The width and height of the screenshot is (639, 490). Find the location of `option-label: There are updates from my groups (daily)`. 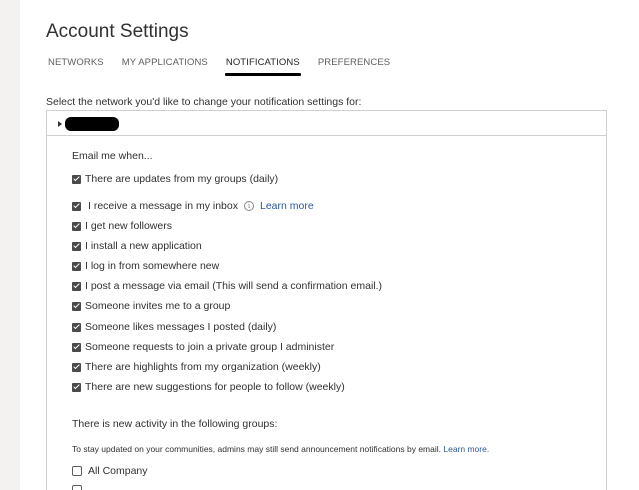

option-label: There are updates from my groups (daily) is located at coordinates (182, 179).